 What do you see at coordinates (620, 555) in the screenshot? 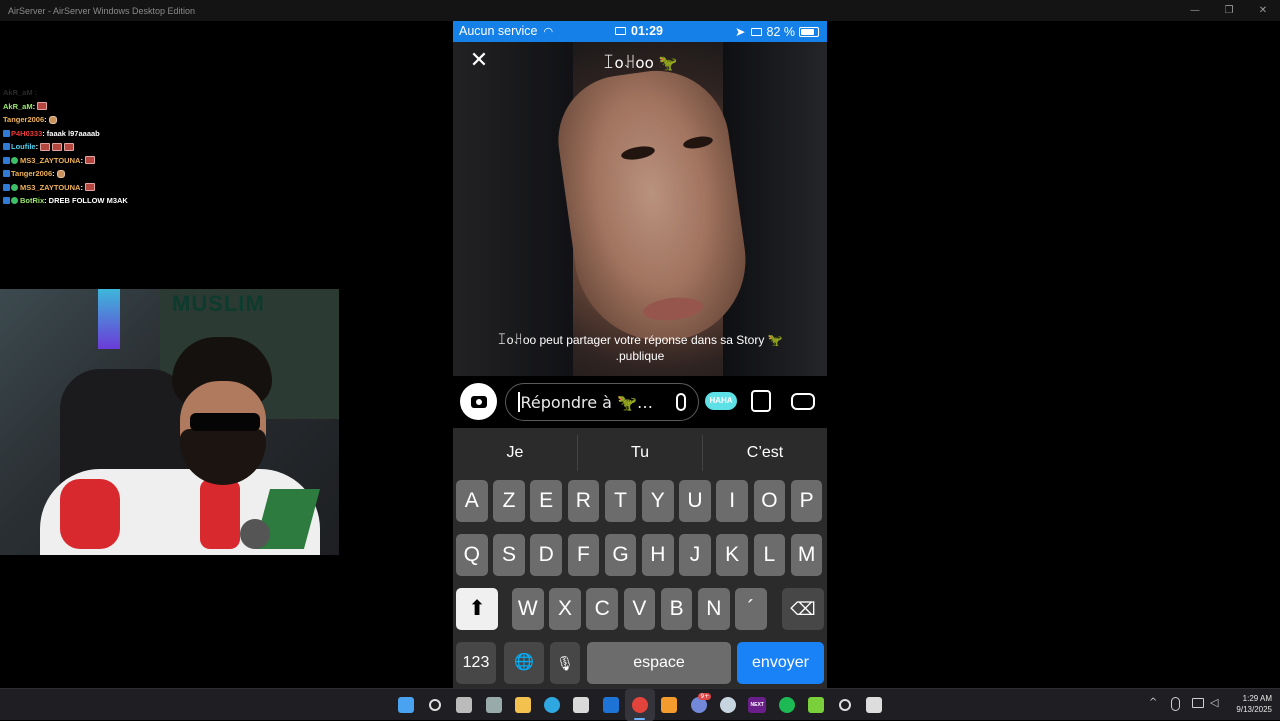
I see `key-g: G` at bounding box center [620, 555].